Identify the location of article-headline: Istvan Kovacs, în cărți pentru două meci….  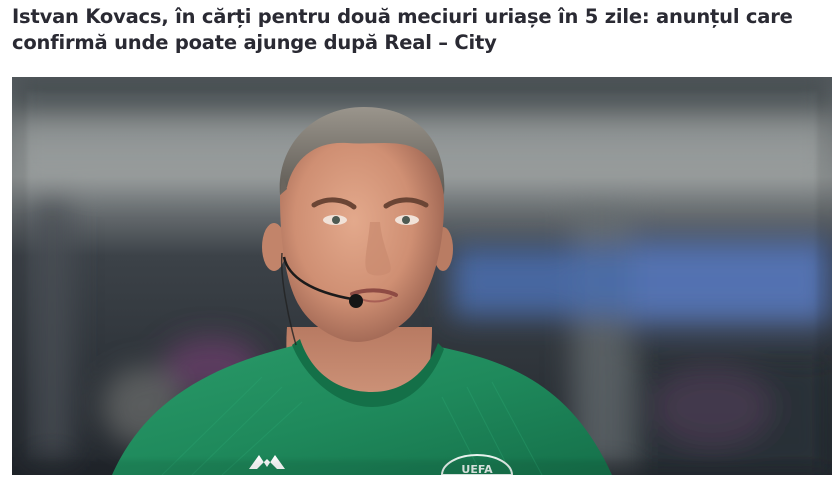
(419, 30).